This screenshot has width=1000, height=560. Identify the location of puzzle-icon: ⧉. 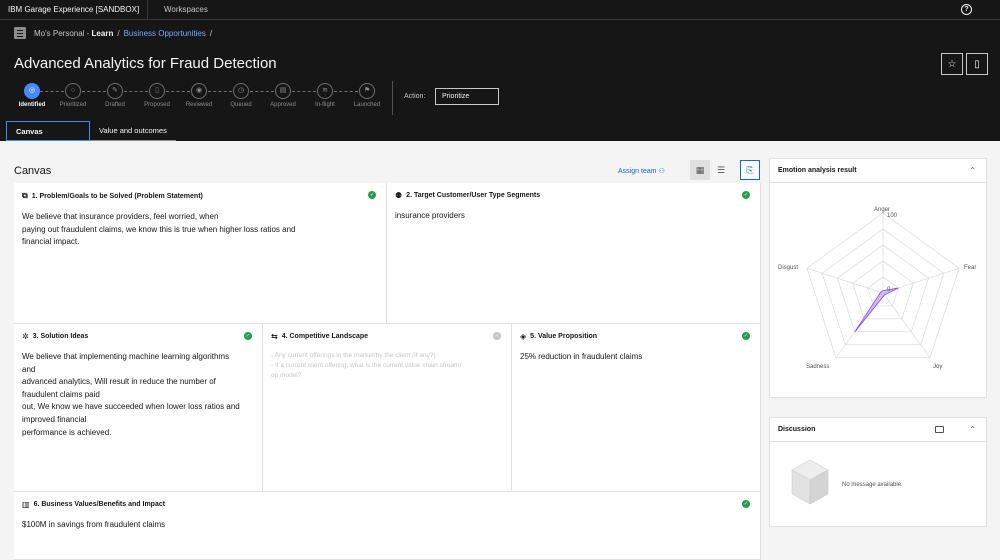
(25, 195).